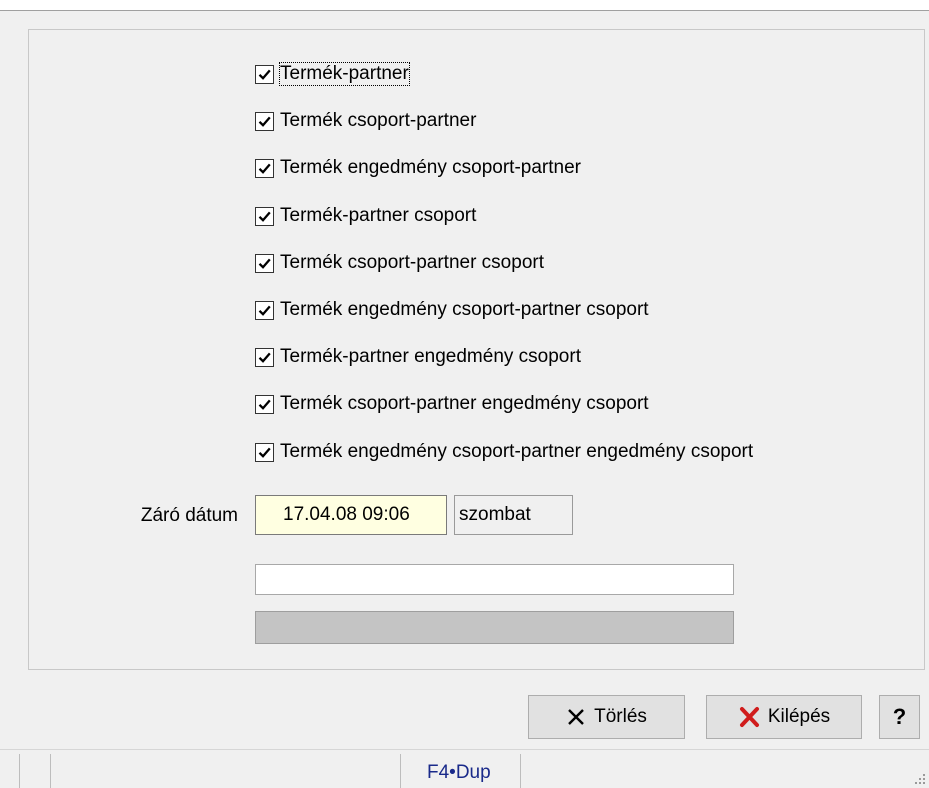  What do you see at coordinates (494, 627) in the screenshot?
I see `progress-bar` at bounding box center [494, 627].